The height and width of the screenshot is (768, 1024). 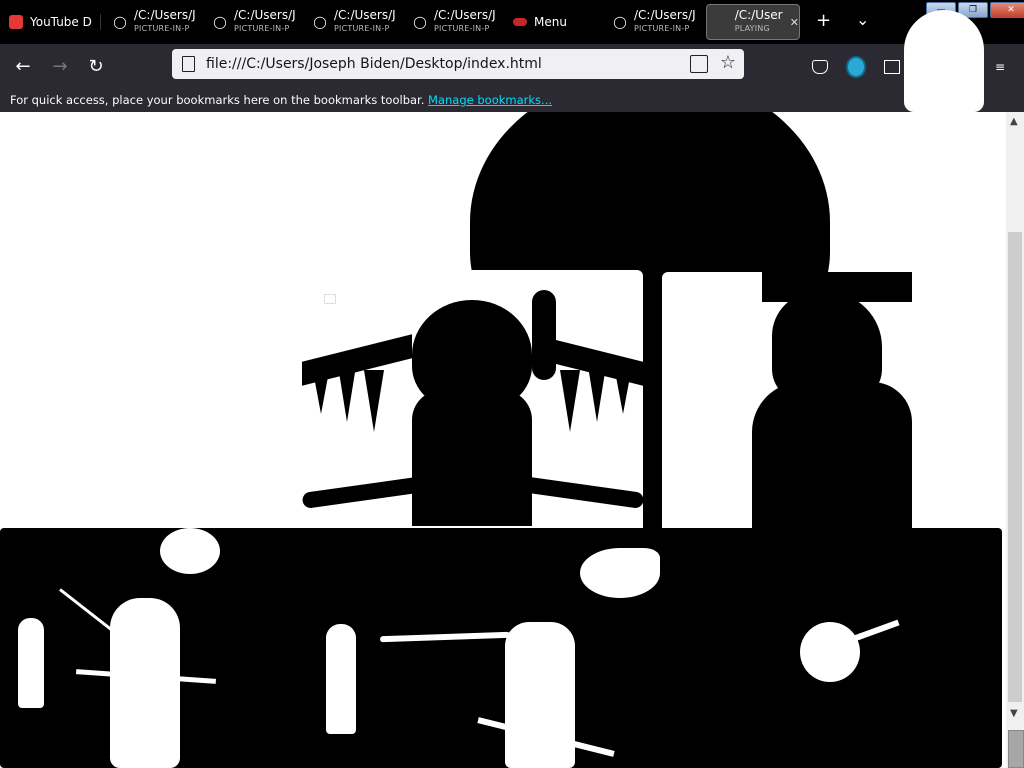 I want to click on tab-separator, so click(x=100, y=22).